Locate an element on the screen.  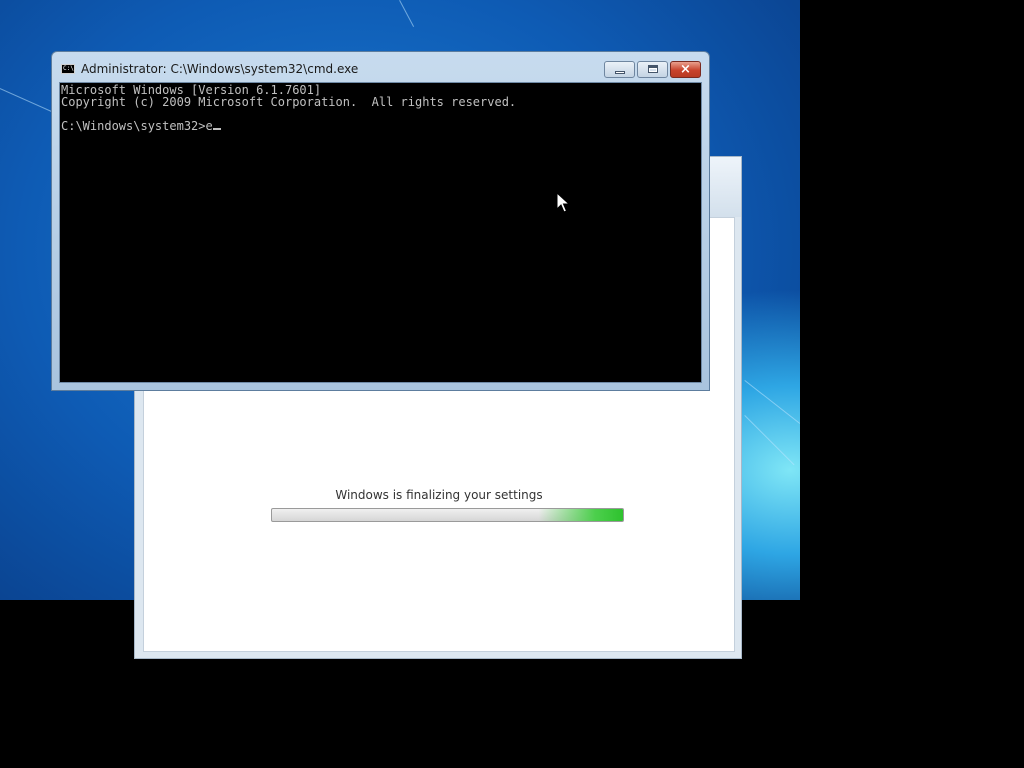
close-button: × is located at coordinates (685, 69).